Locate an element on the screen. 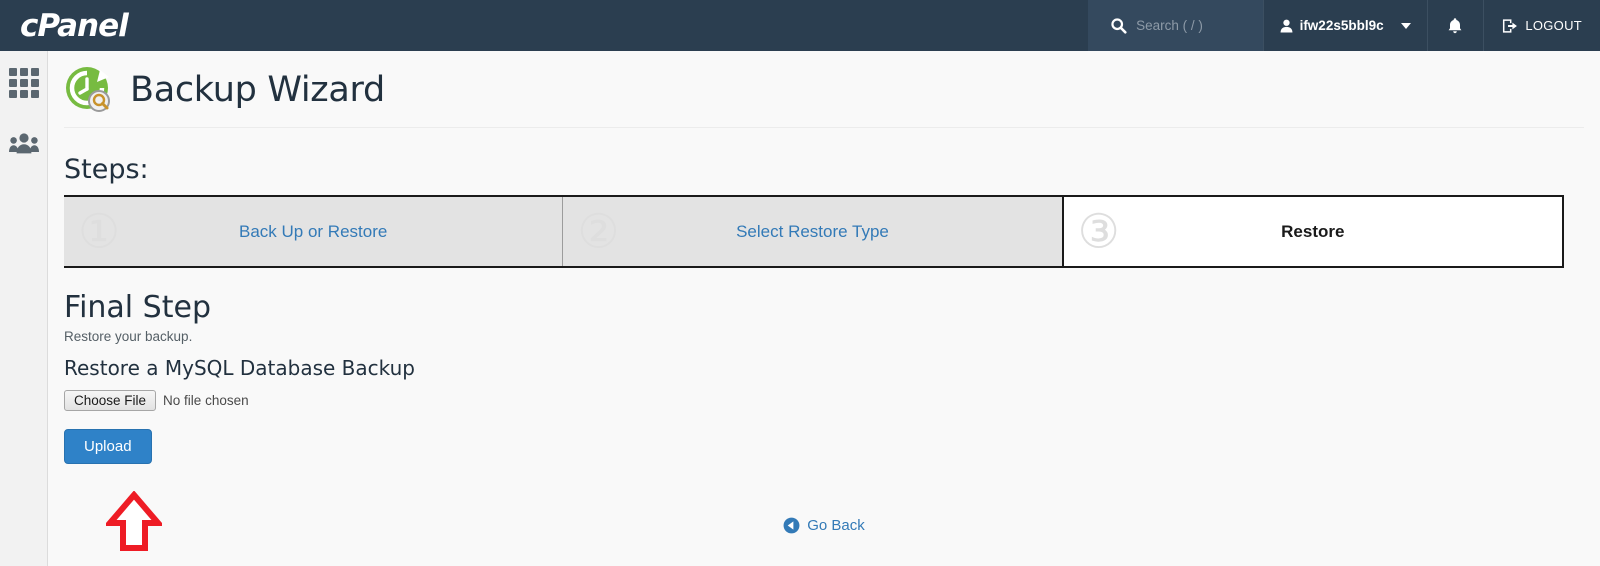 The height and width of the screenshot is (566, 1600). upload-button: Upload is located at coordinates (108, 446).